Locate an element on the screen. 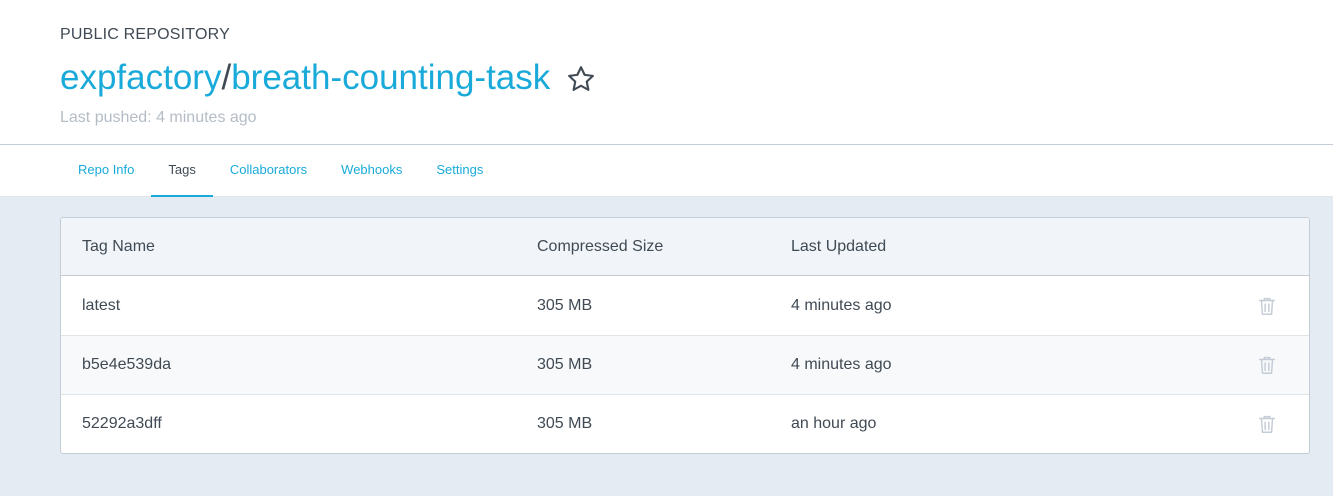  star-icon is located at coordinates (581, 79).